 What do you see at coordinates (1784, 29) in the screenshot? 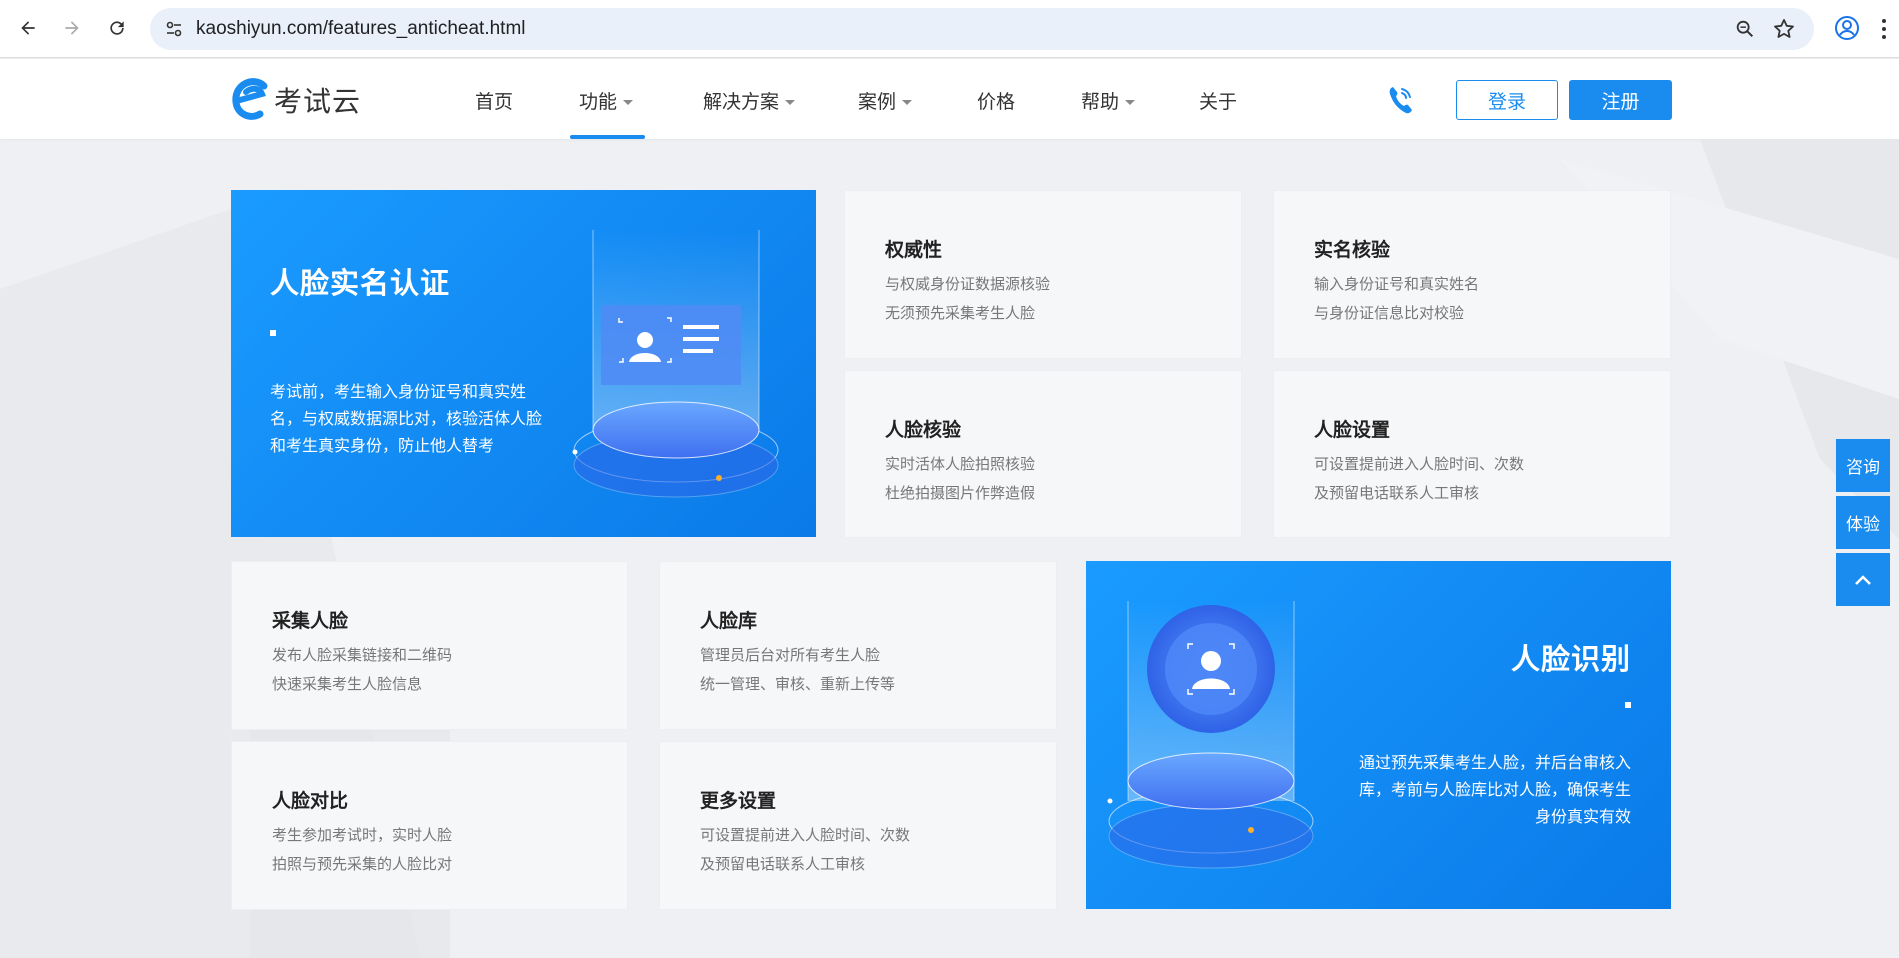
I see `bookmark-star-icon` at bounding box center [1784, 29].